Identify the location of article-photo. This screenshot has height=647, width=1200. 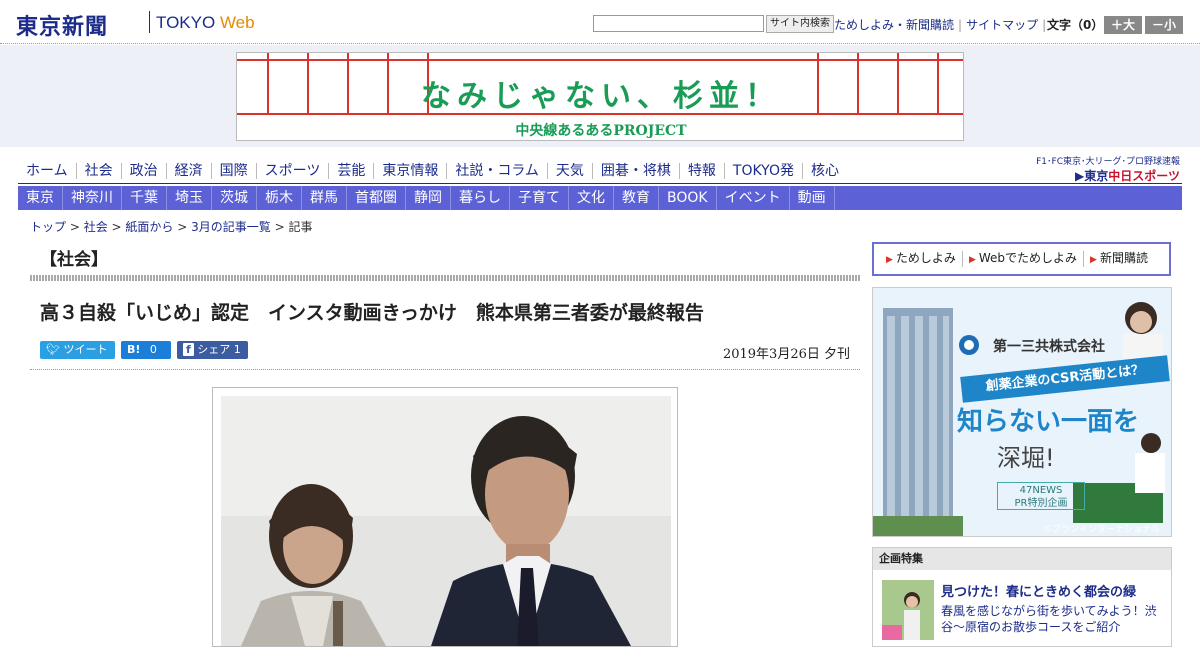
(446, 521).